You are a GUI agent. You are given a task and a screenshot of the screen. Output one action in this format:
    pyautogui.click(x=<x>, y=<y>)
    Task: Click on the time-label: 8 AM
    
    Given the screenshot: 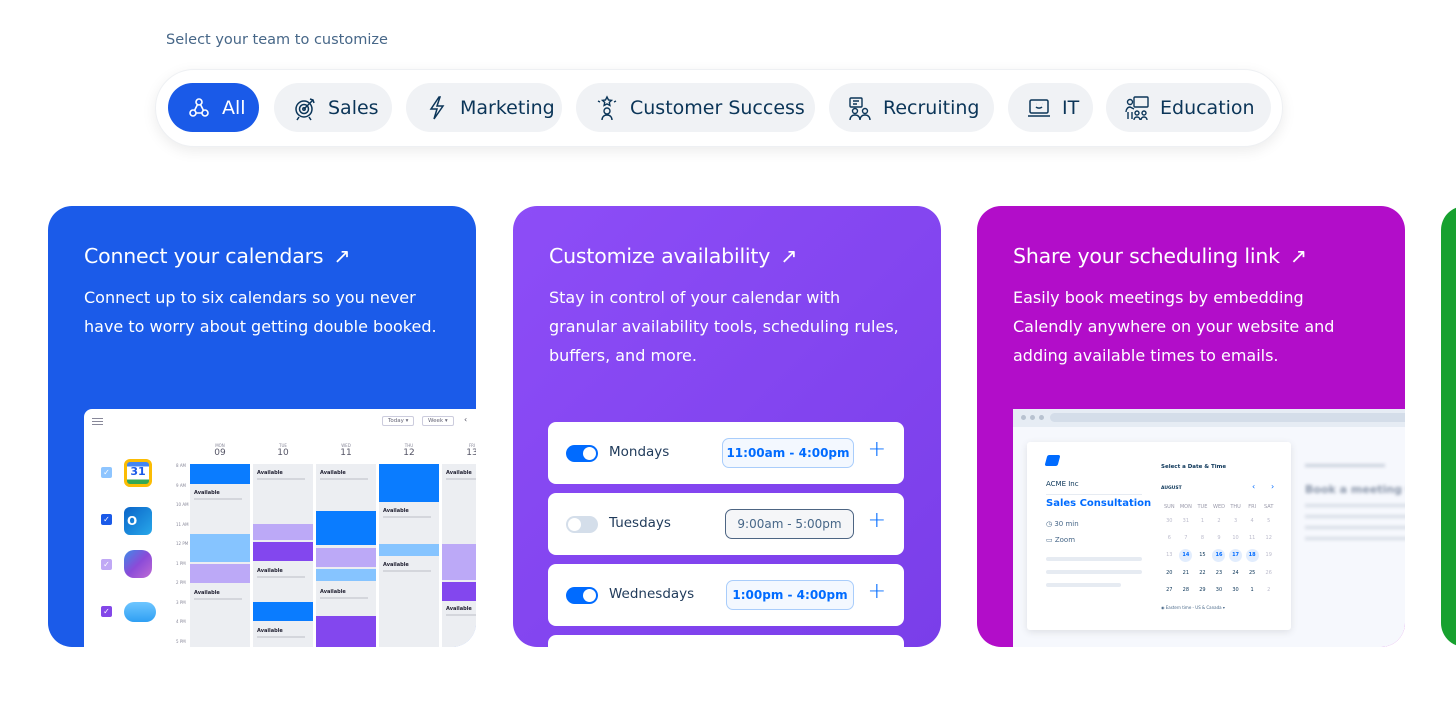 What is the action you would take?
    pyautogui.click(x=181, y=465)
    